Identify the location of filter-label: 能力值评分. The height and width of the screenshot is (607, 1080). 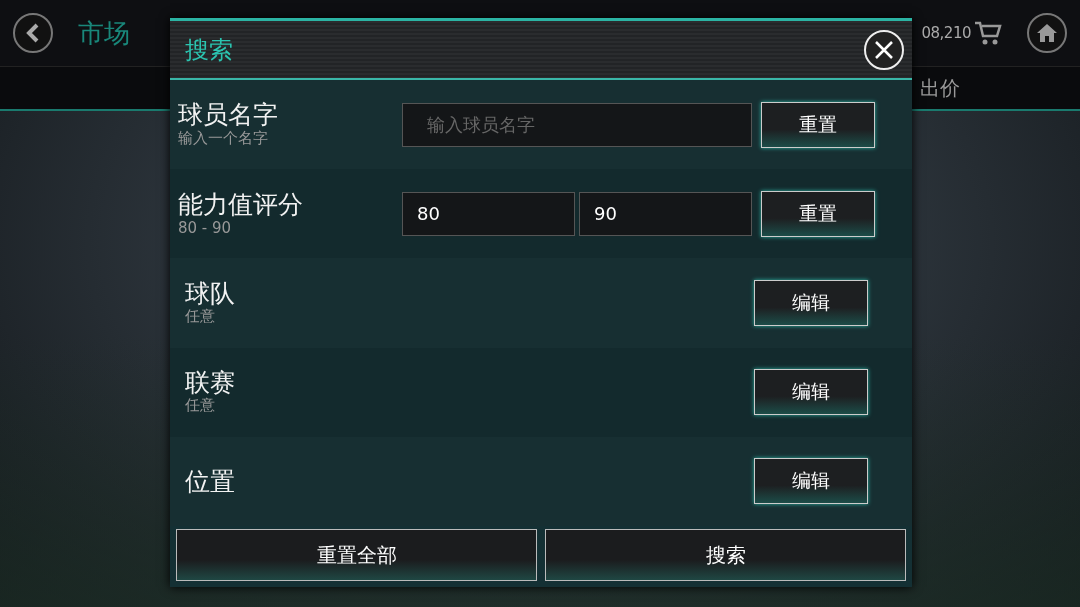
(241, 205).